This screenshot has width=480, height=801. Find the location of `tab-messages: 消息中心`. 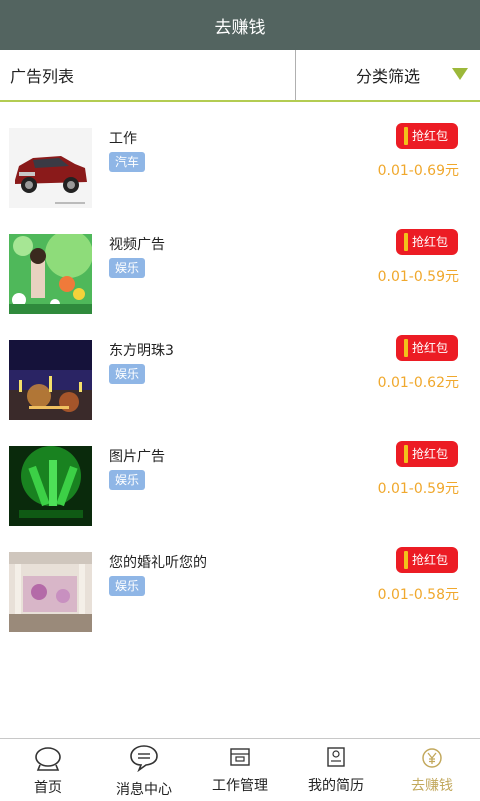

tab-messages: 消息中心 is located at coordinates (144, 770).